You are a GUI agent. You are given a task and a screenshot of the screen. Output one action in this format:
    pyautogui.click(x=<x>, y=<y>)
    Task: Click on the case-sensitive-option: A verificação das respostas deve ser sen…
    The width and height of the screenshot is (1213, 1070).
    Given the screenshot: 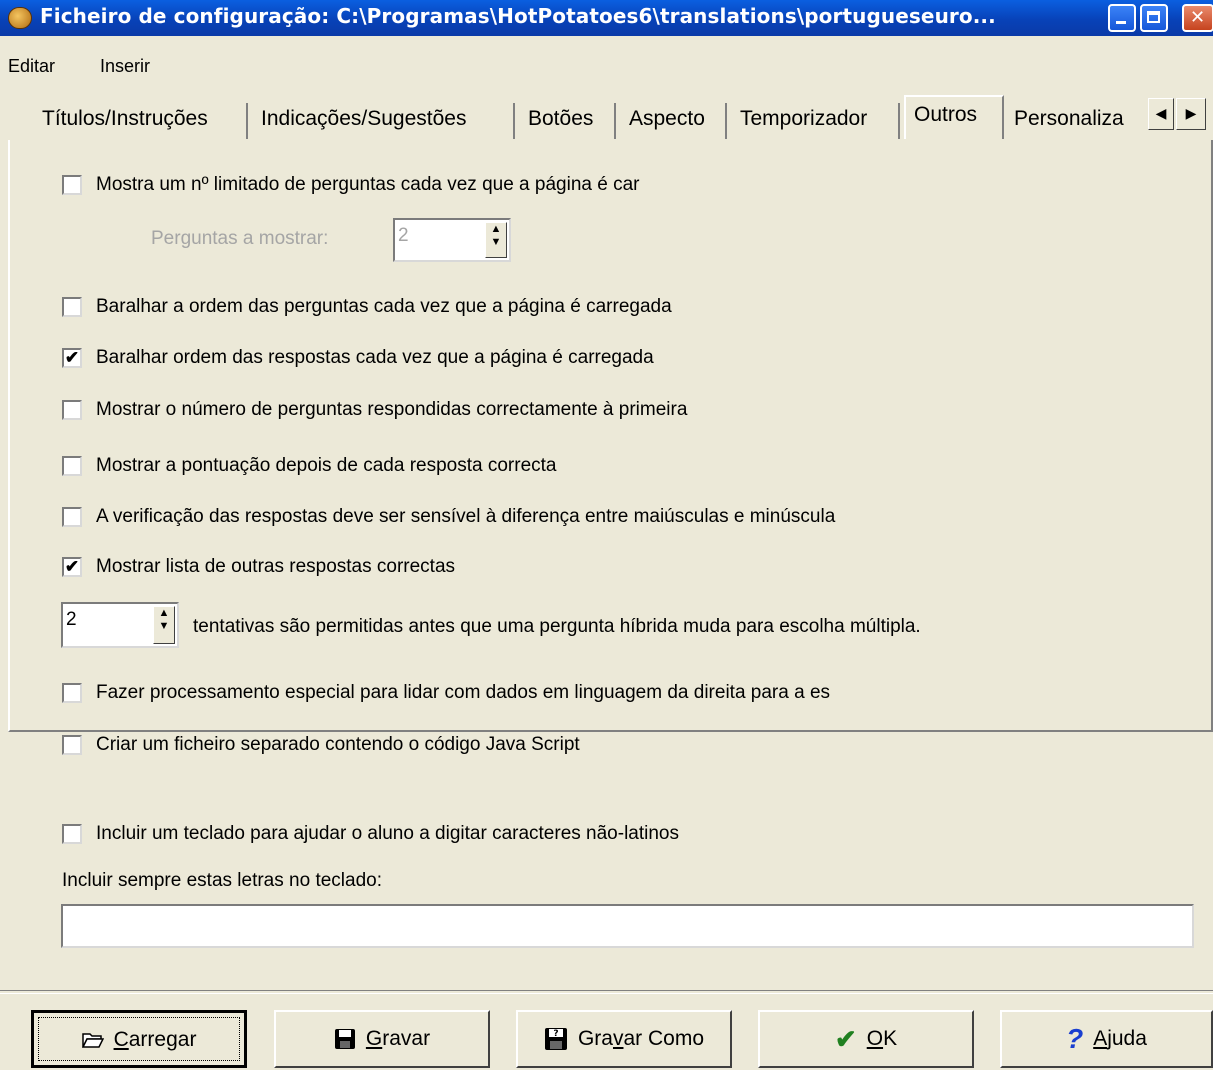 What is the action you would take?
    pyautogui.click(x=562, y=518)
    